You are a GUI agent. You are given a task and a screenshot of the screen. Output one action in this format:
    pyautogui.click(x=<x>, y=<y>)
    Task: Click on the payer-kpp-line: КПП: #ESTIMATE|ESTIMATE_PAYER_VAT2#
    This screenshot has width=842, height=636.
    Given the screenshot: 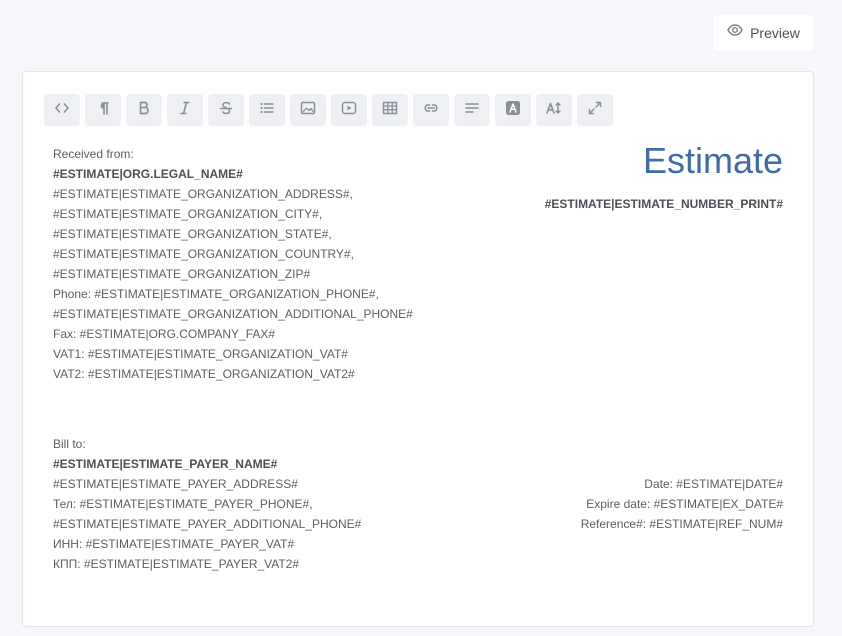 What is the action you would take?
    pyautogui.click(x=176, y=564)
    